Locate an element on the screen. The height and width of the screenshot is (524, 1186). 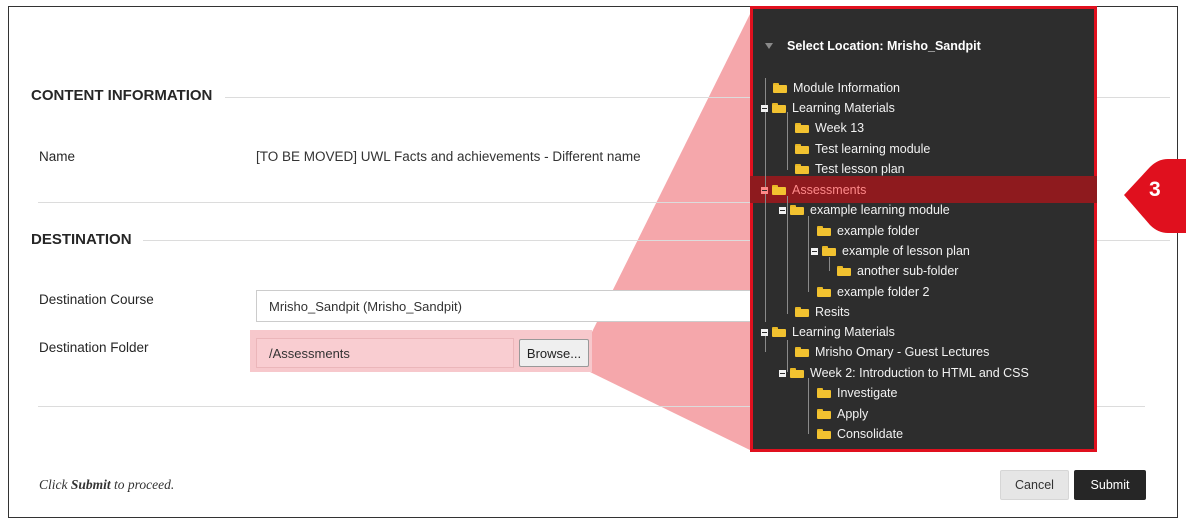
instruction-prefix: Click is located at coordinates (55, 484).